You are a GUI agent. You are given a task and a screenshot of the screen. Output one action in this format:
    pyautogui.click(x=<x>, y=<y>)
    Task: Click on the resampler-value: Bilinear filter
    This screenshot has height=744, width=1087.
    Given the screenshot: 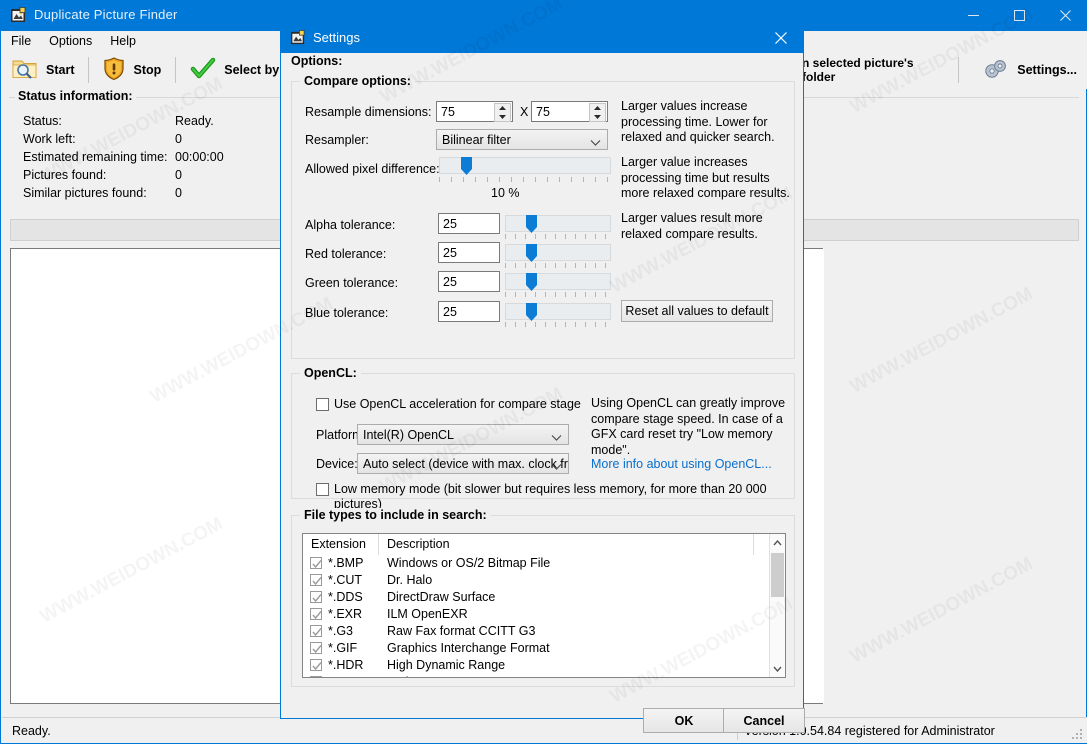 What is the action you would take?
    pyautogui.click(x=476, y=140)
    